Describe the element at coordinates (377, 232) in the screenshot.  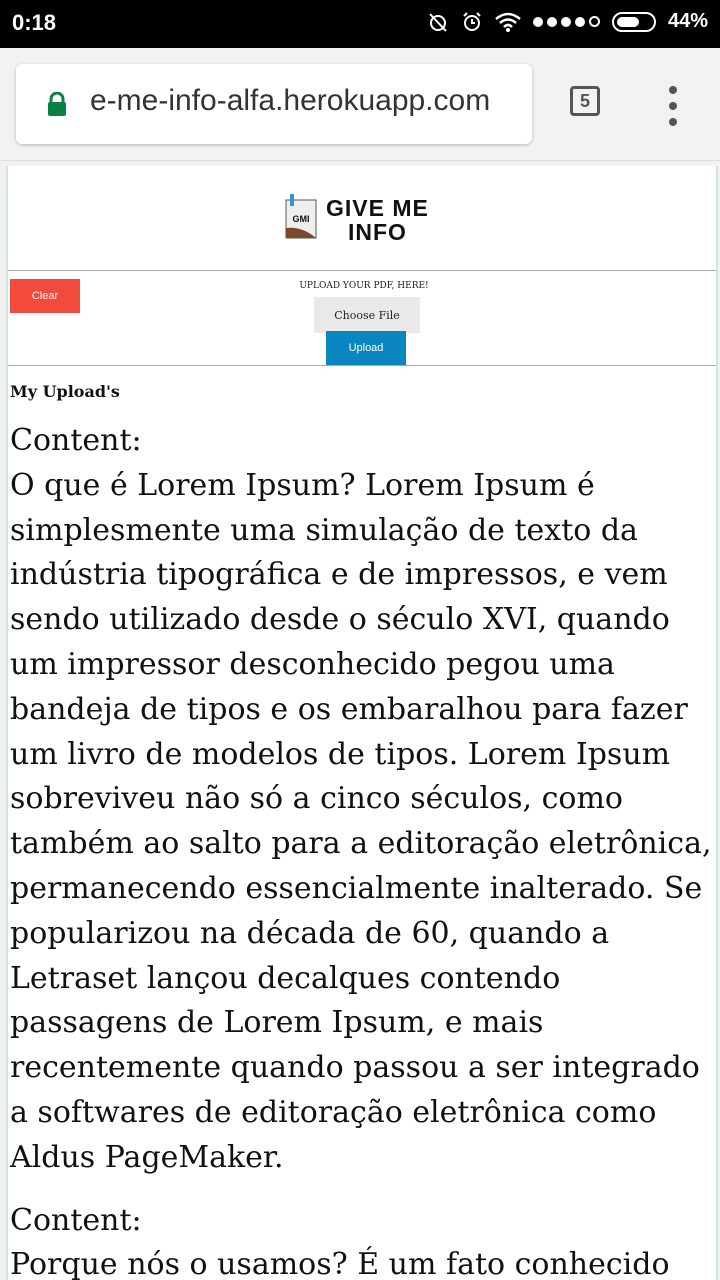
I see `logo-line-2: INFO` at that location.